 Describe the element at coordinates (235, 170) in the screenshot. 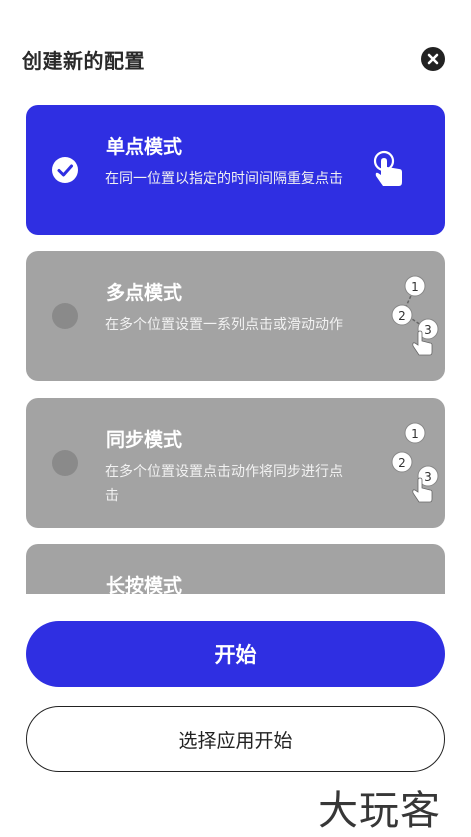

I see `mode-card-single: 单点模式 在同一位置以指定的时间间隔重复点击` at that location.